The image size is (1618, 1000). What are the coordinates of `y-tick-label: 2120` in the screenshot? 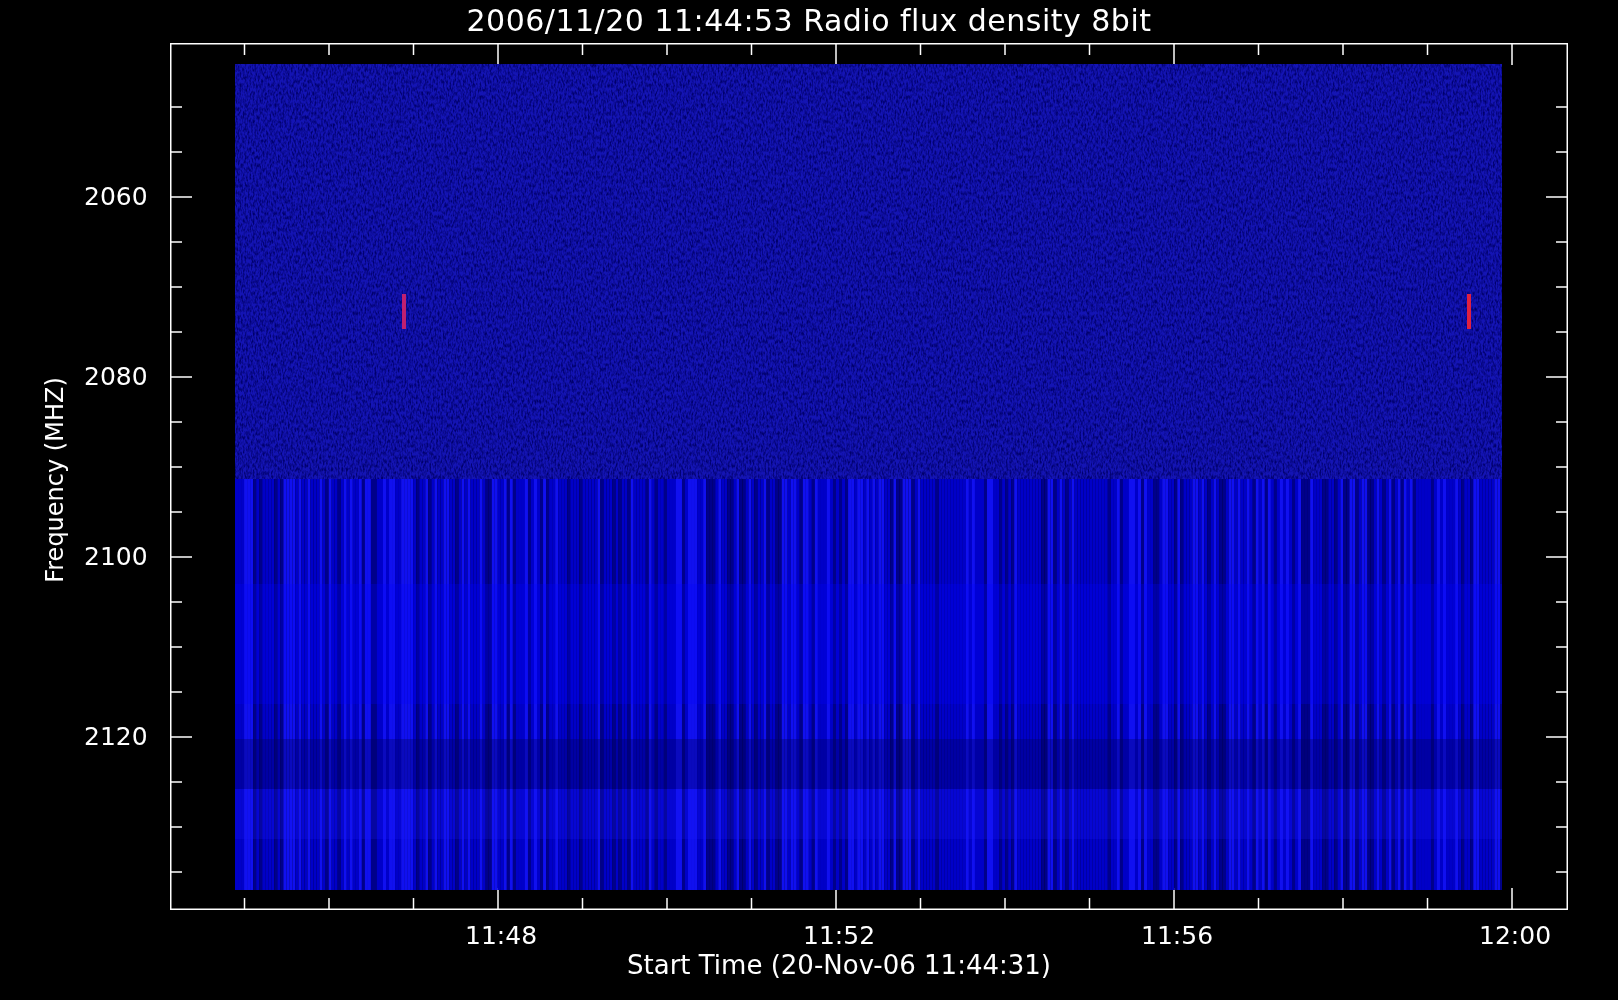 It's located at (116, 737).